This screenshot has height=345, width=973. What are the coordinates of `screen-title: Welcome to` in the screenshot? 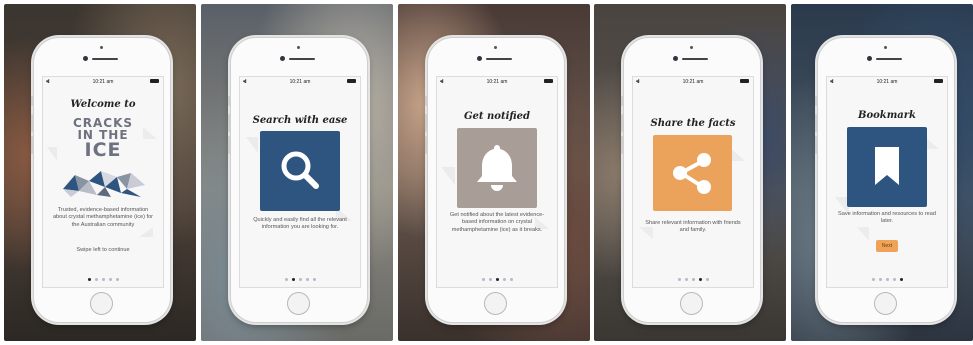 It's located at (103, 104).